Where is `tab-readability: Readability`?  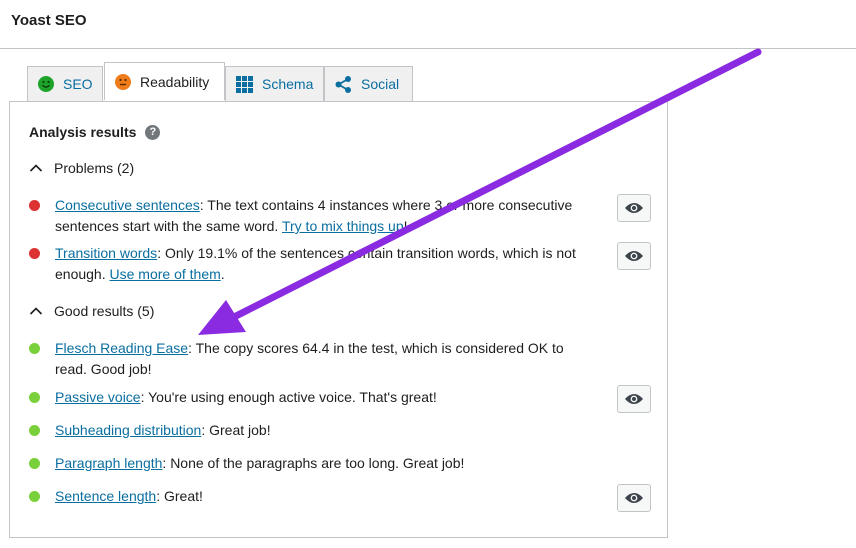
tab-readability: Readability is located at coordinates (164, 81).